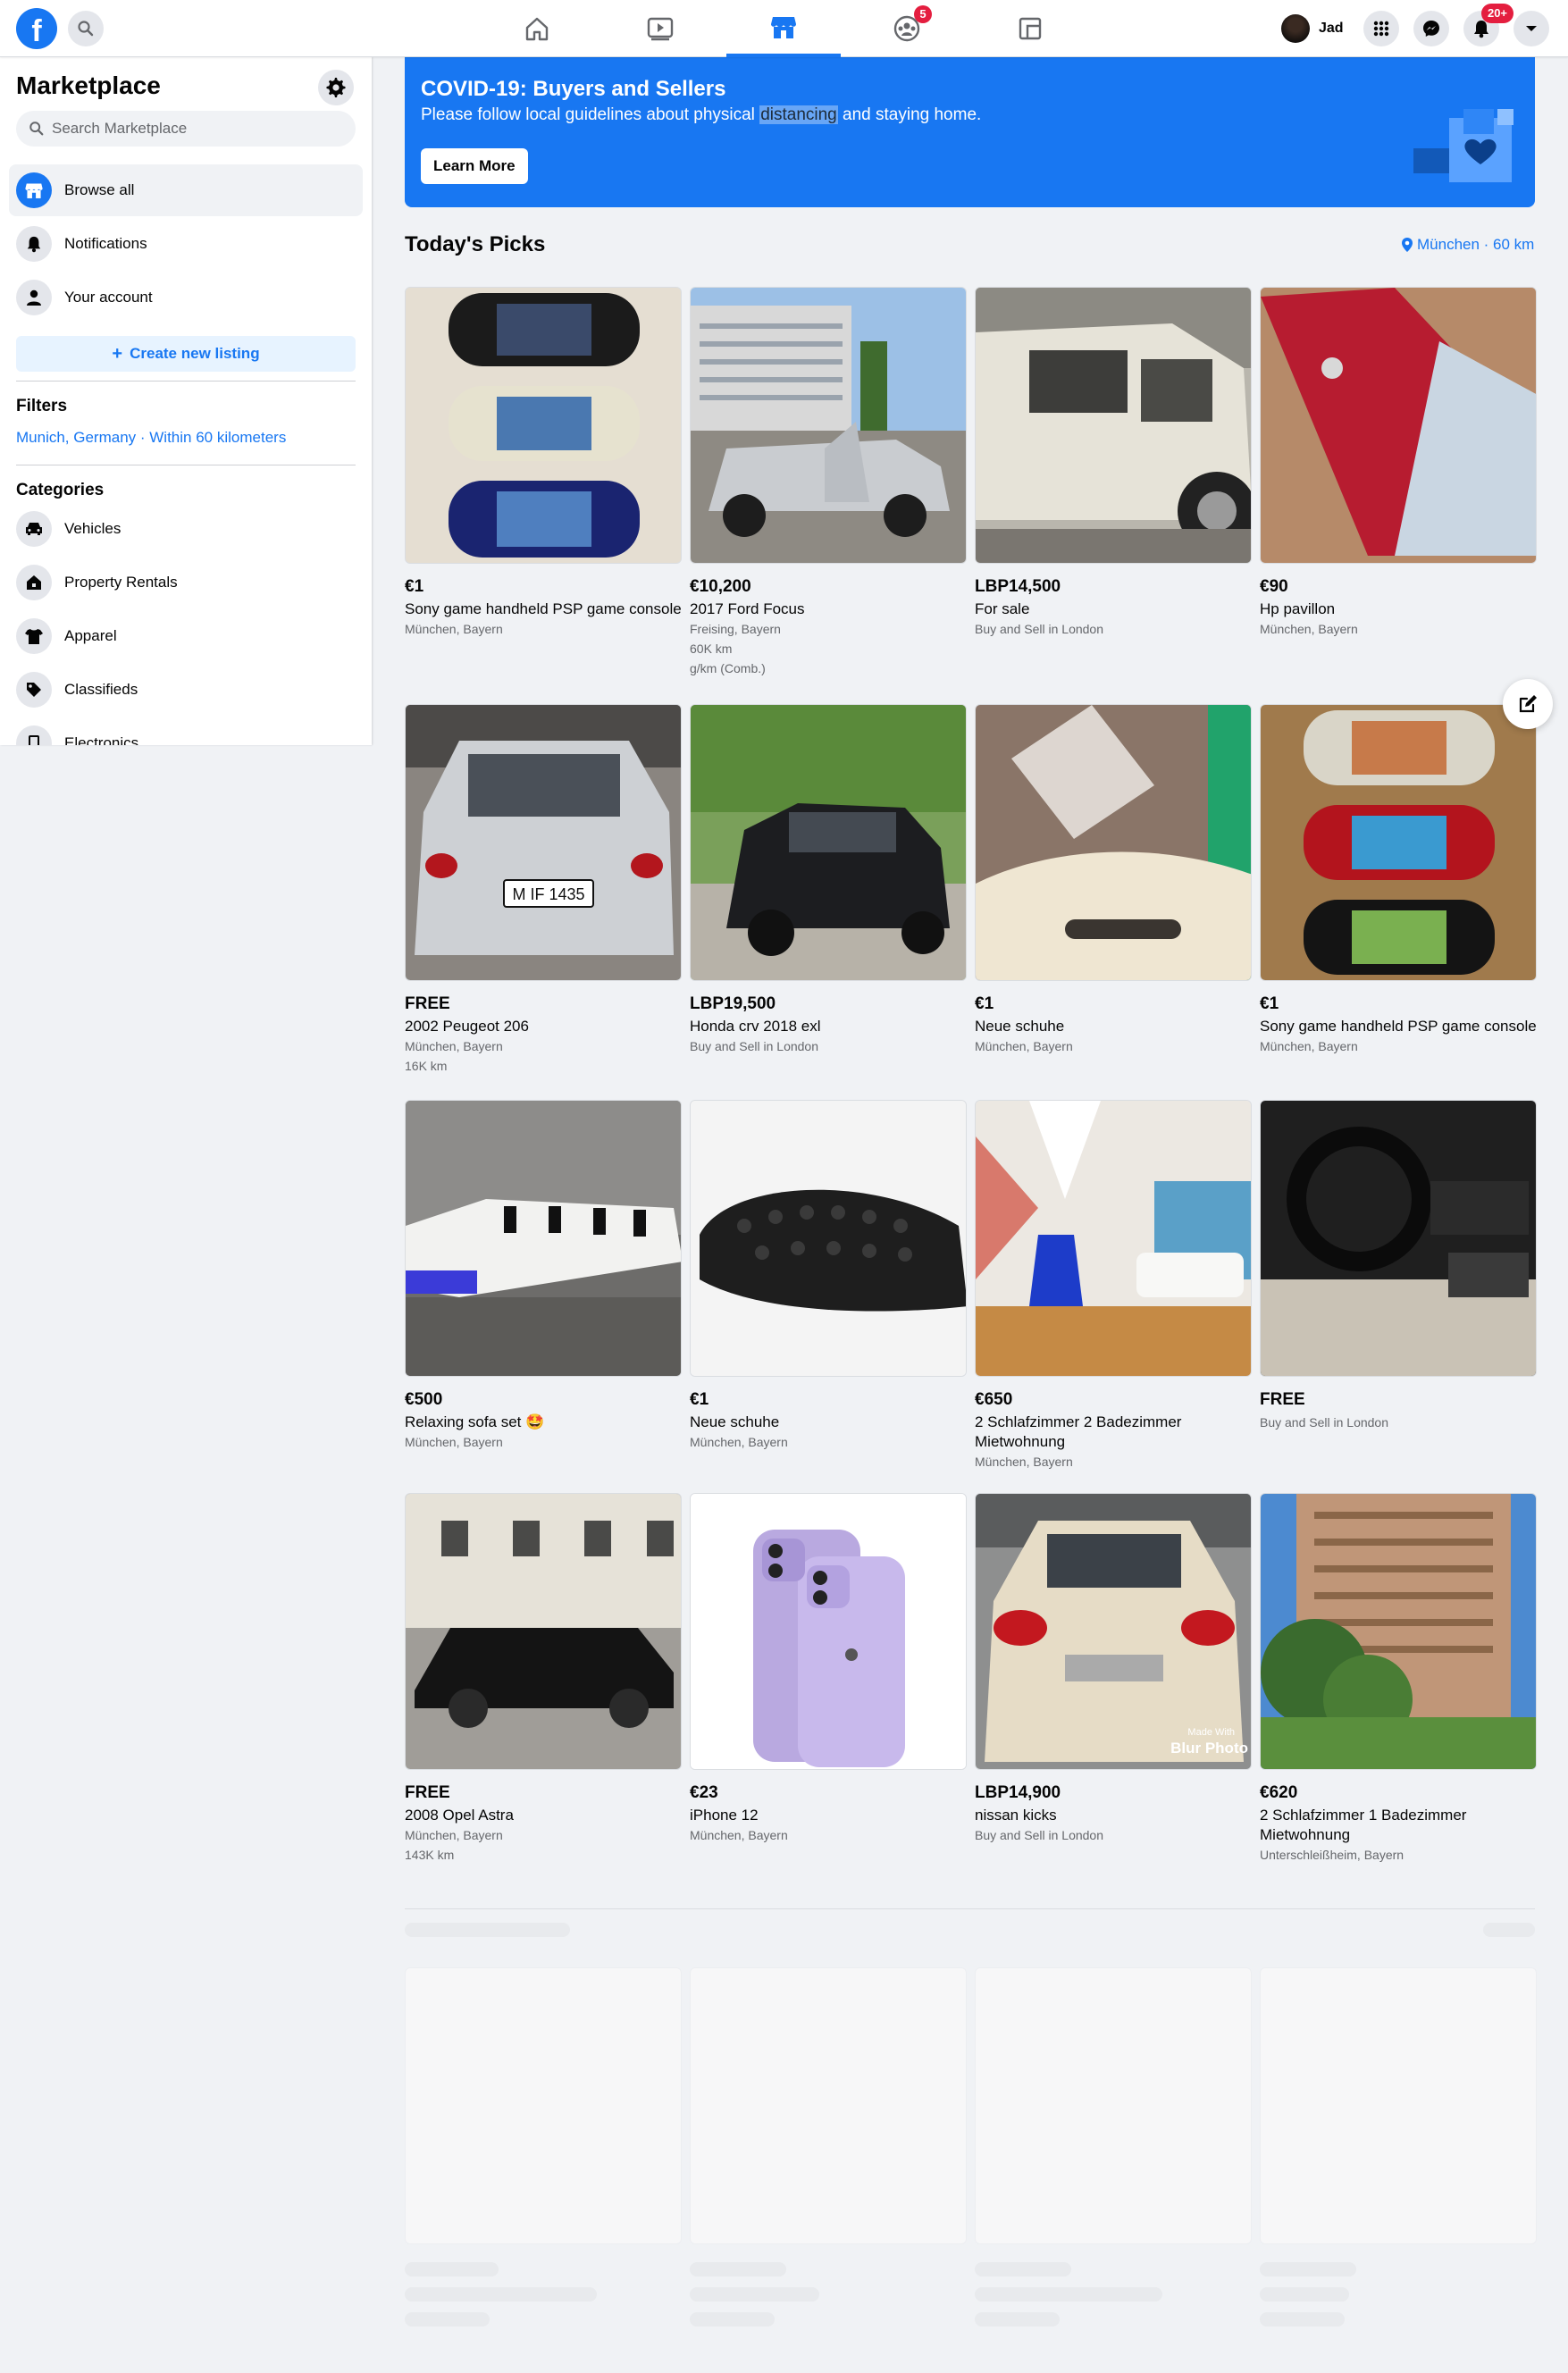 The height and width of the screenshot is (2373, 1568). I want to click on facebook-logo: f, so click(36, 28).